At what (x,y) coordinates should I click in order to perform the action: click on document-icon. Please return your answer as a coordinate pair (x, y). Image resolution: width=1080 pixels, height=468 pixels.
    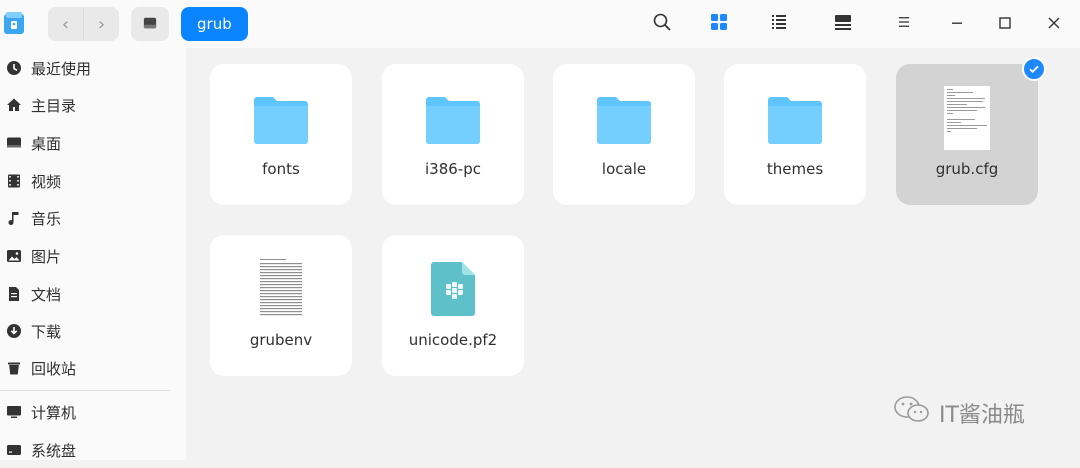
    Looking at the image, I should click on (14, 294).